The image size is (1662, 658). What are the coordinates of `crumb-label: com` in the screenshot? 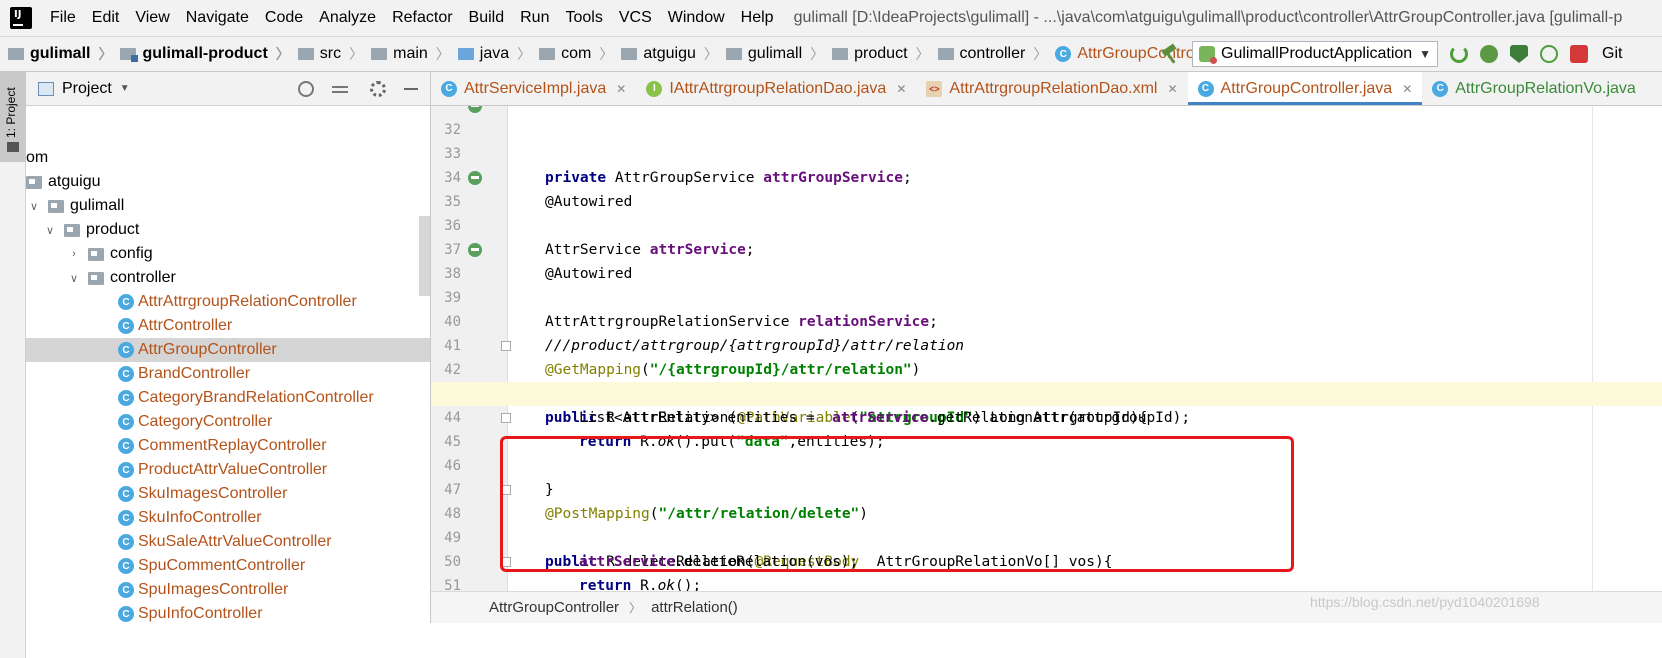 It's located at (576, 53).